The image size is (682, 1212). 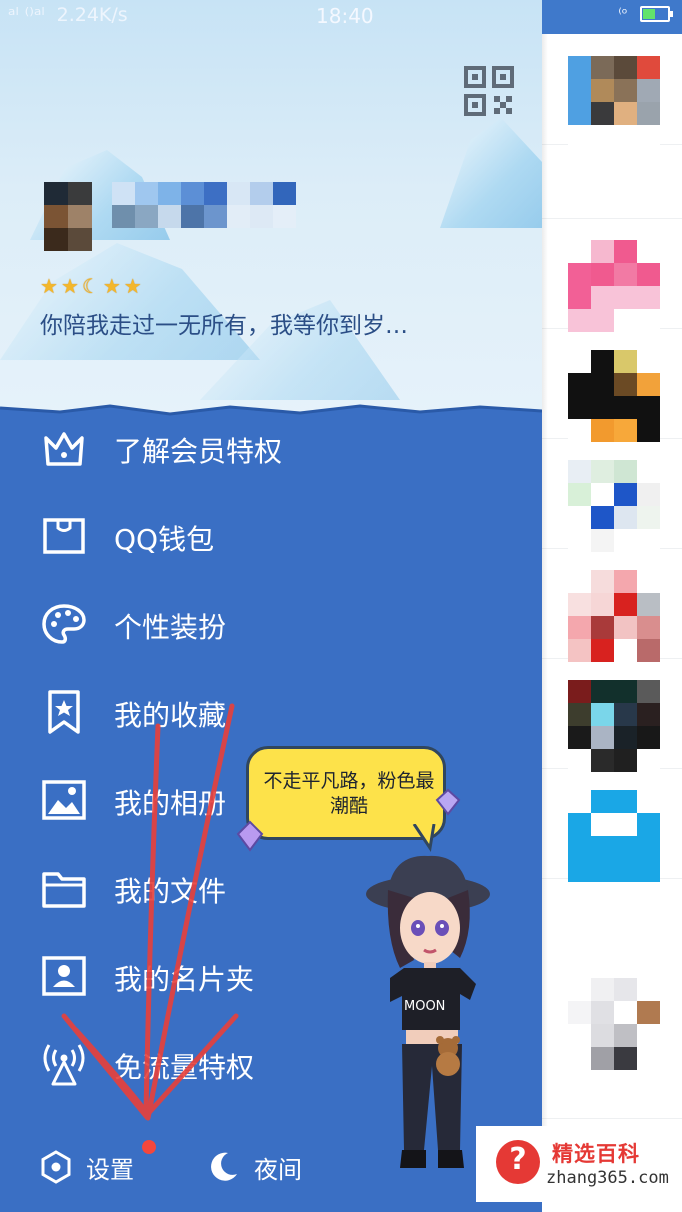 I want to click on status-left: ᵃˡ ⁽⁾ᵃˡ 2.24K/s, so click(x=68, y=15).